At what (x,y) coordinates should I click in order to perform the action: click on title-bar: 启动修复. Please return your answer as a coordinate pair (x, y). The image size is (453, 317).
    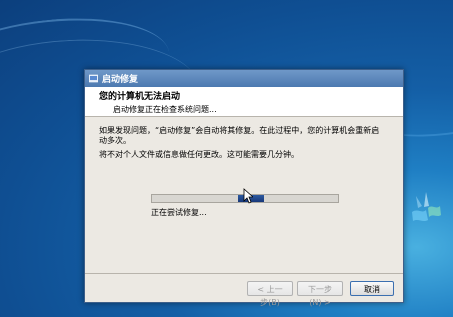
    Looking at the image, I should click on (244, 78).